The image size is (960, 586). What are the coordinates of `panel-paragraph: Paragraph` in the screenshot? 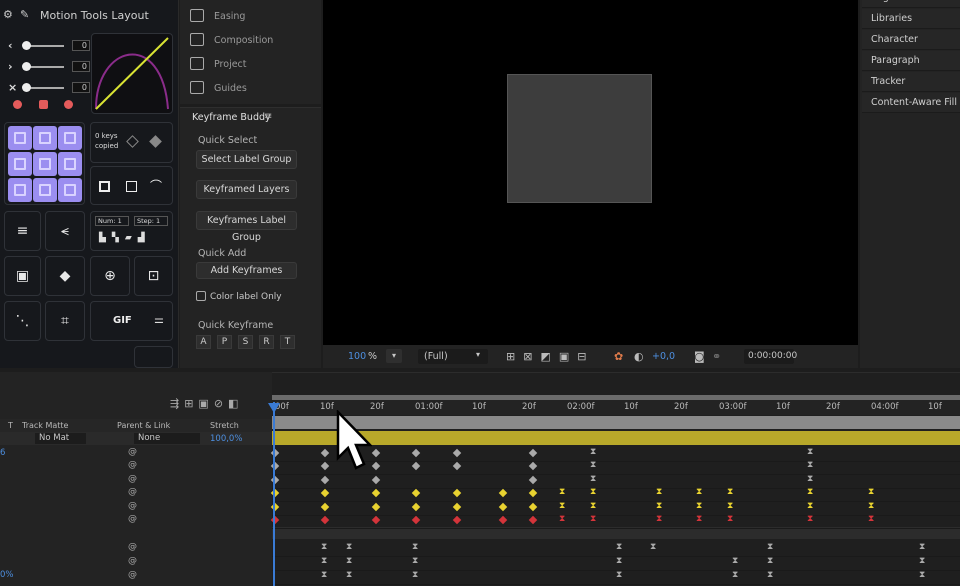 It's located at (911, 61).